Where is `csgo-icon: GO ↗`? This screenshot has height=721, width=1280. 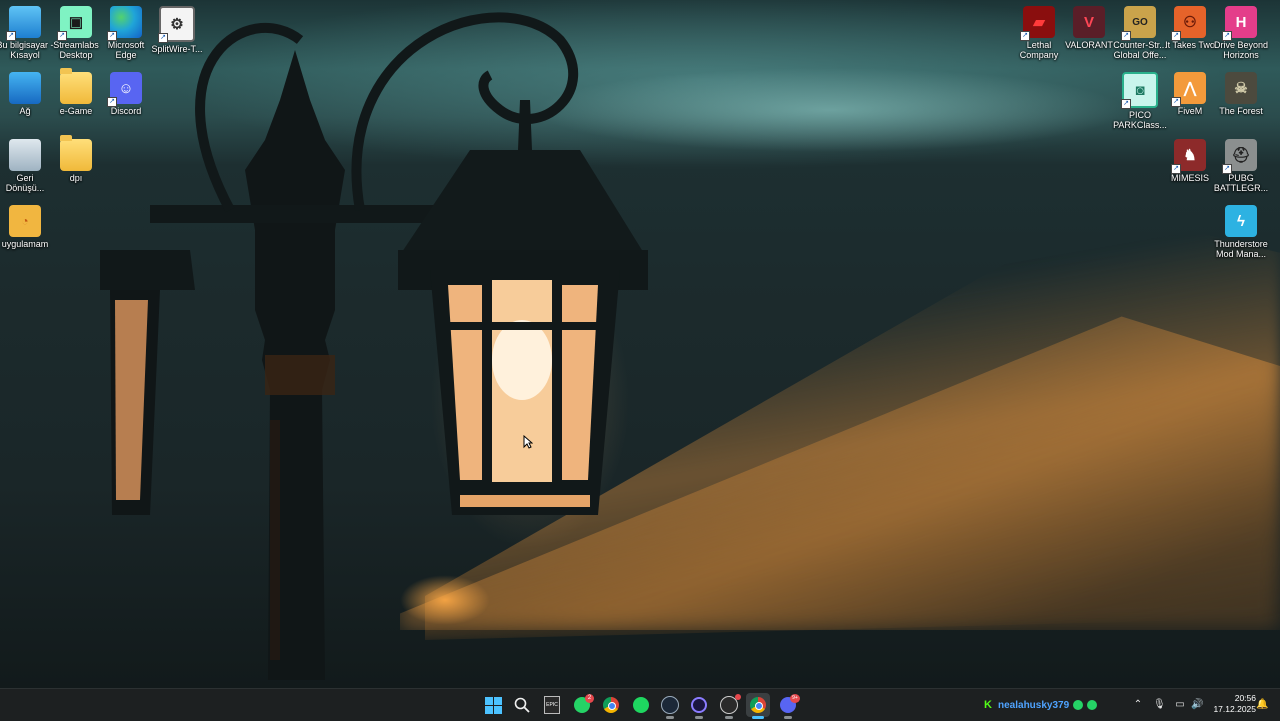 csgo-icon: GO ↗ is located at coordinates (1138, 23).